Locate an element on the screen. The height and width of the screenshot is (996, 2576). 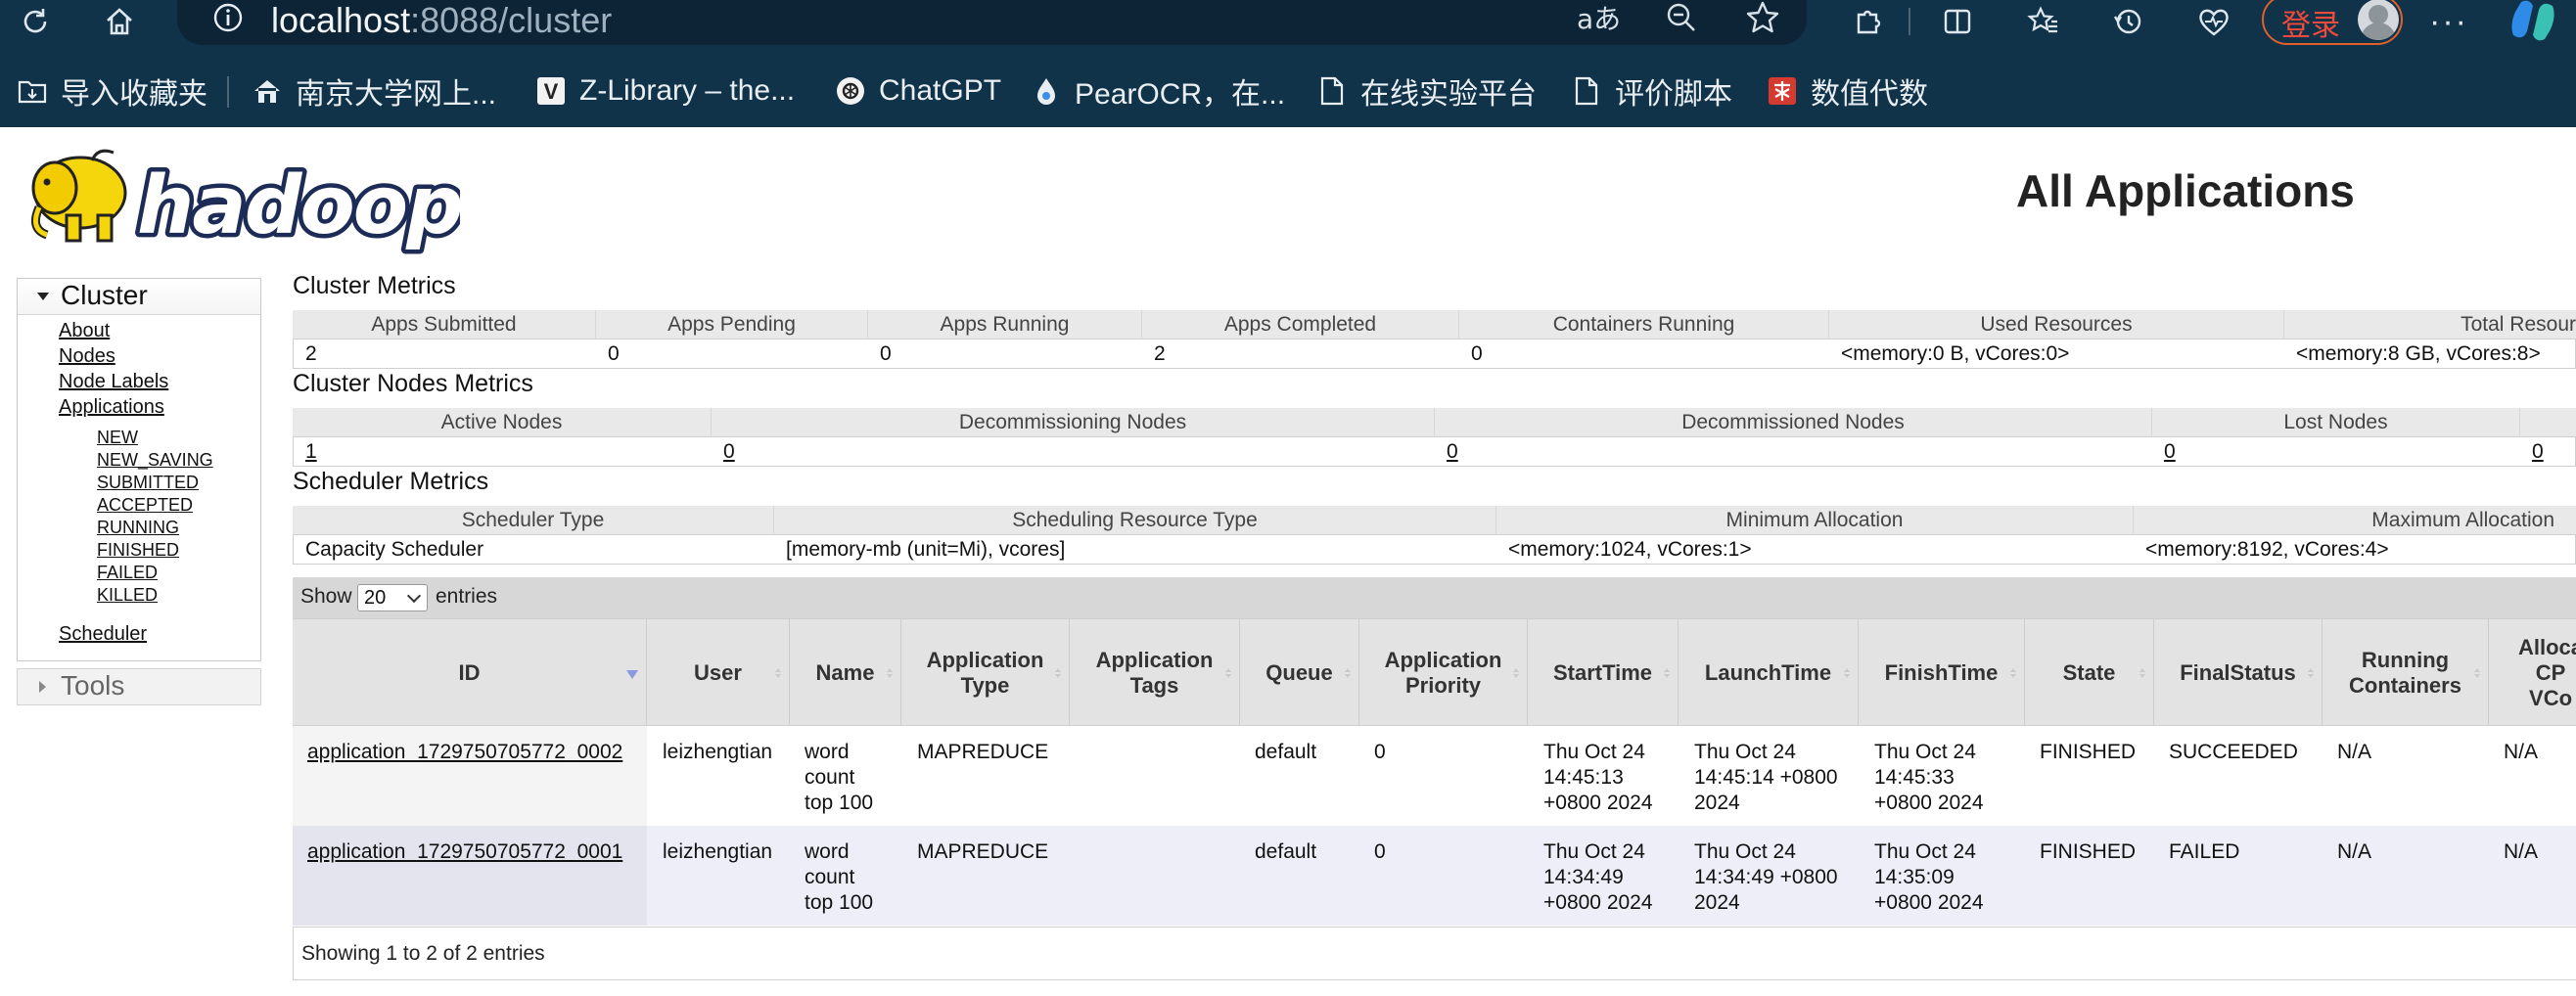
decommissioning-nodes-link: 0 is located at coordinates (729, 452).